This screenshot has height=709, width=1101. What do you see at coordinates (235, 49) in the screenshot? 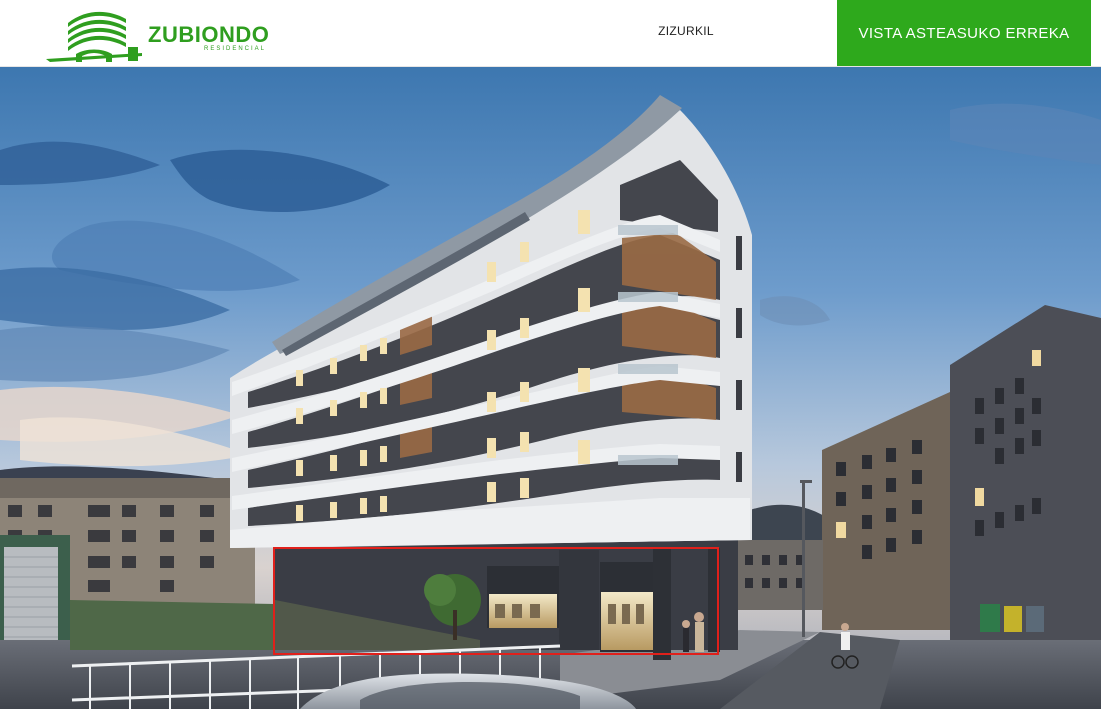
I see `logo-subtitle: RESIDENCIAL` at bounding box center [235, 49].